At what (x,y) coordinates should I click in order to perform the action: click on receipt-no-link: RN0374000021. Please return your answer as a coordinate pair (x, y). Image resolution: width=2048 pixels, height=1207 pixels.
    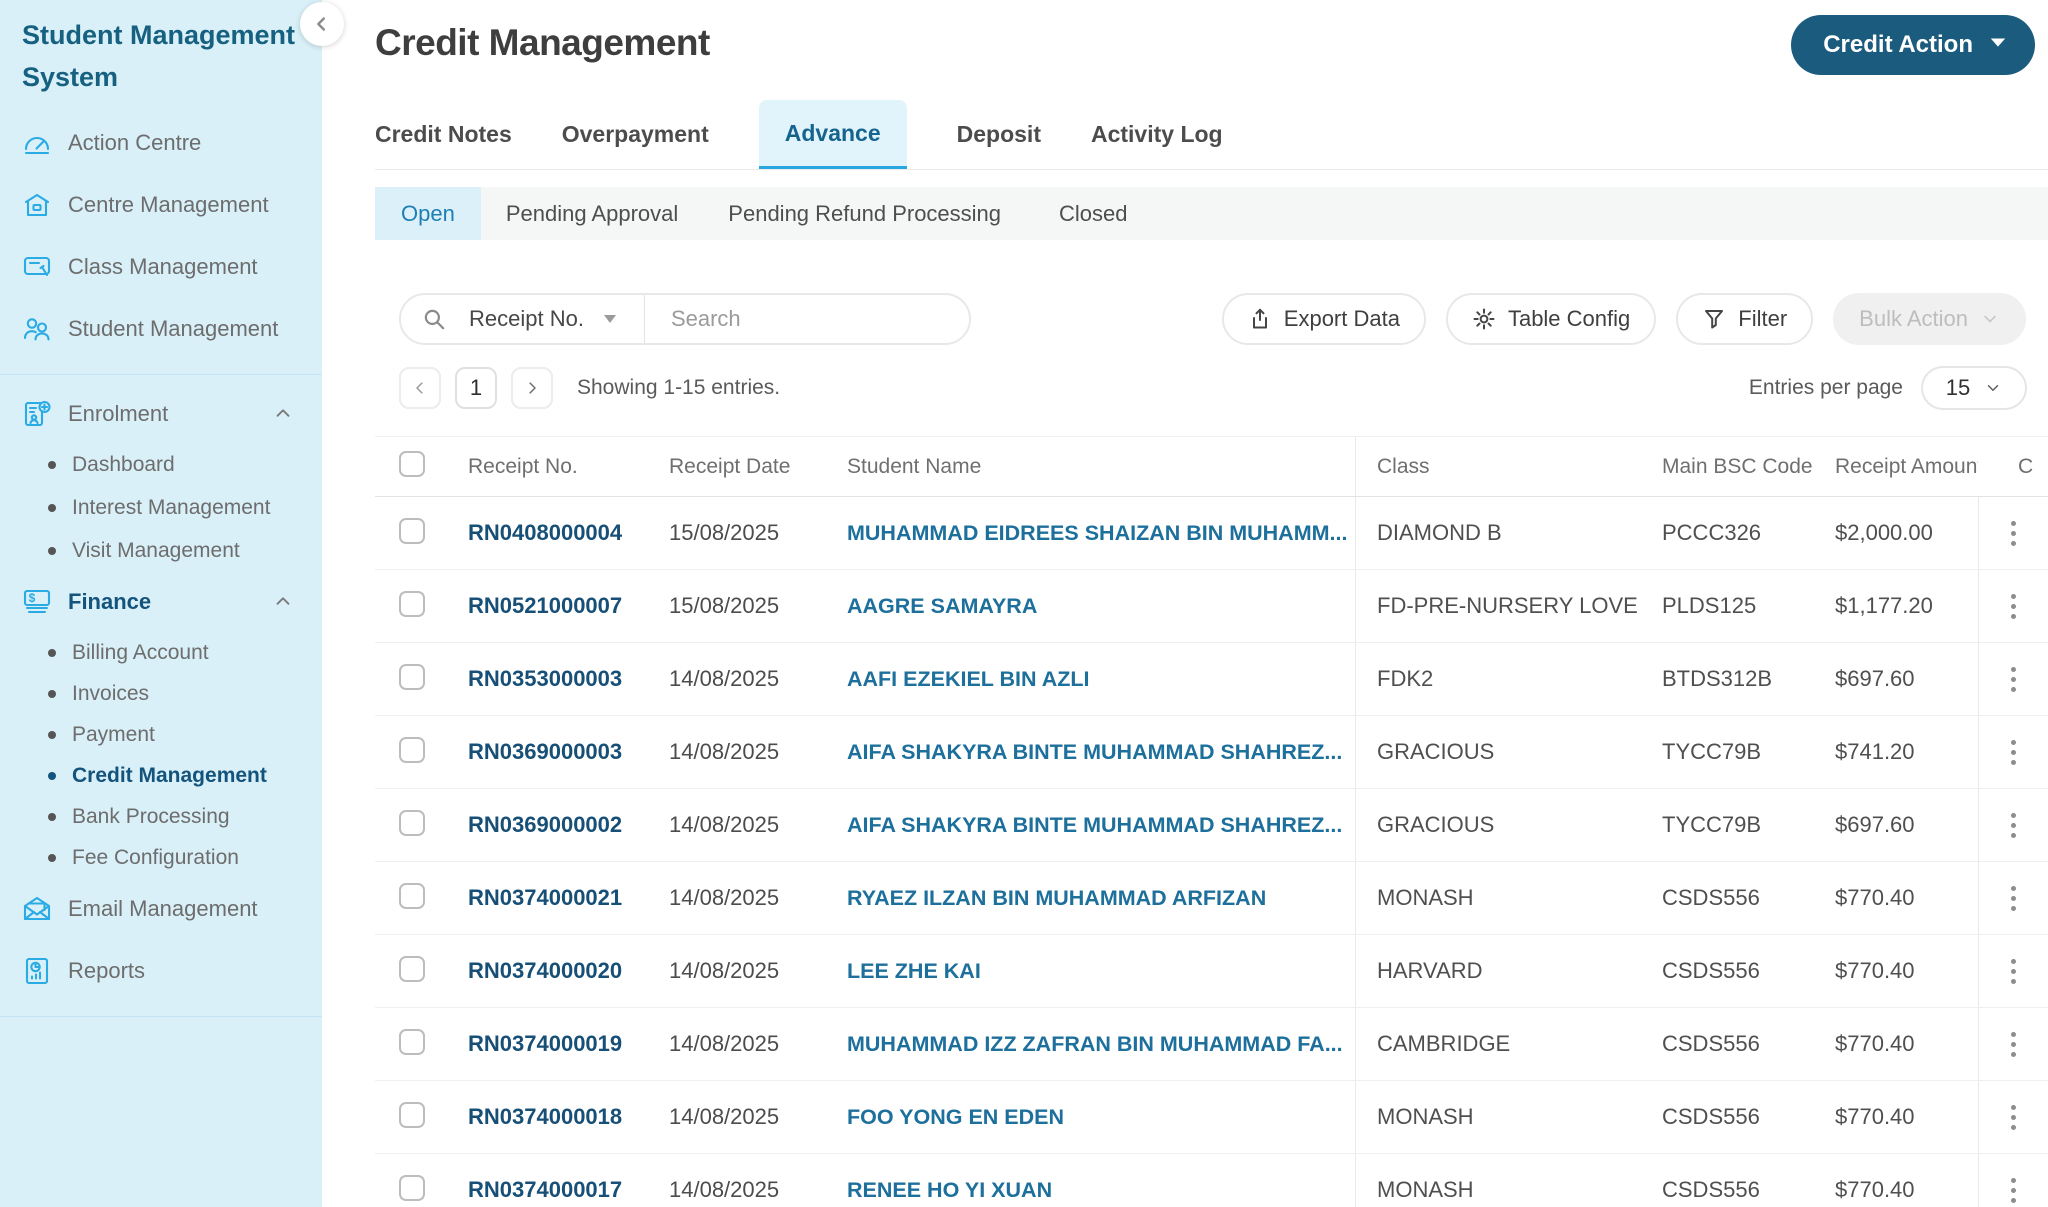
    Looking at the image, I should click on (545, 897).